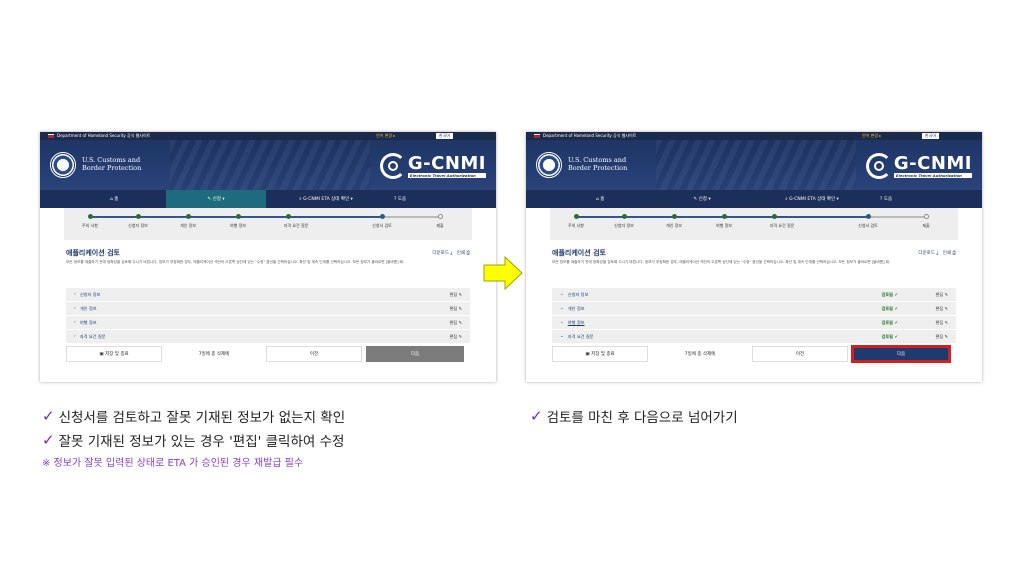  Describe the element at coordinates (598, 167) in the screenshot. I see `agency-line2: Border Protection` at that location.